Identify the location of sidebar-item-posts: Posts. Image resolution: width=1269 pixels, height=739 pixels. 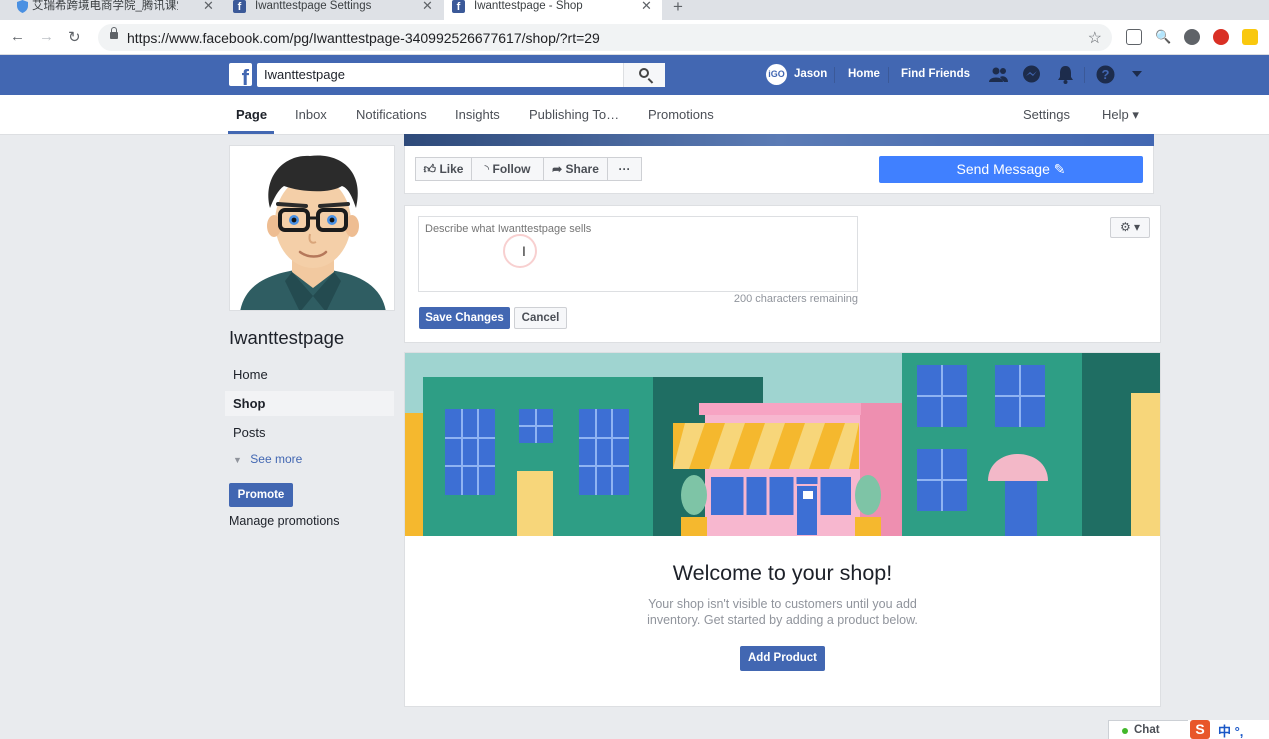
(309, 432).